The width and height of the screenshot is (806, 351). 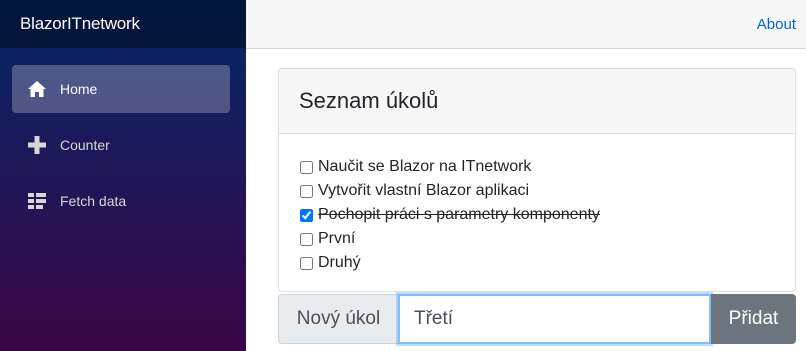 What do you see at coordinates (537, 101) in the screenshot?
I see `card-header: Seznam úkolů` at bounding box center [537, 101].